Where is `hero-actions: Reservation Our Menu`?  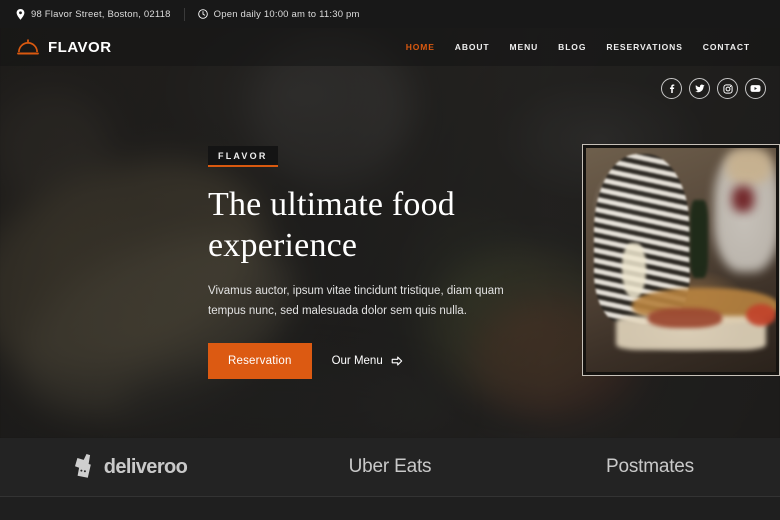 hero-actions: Reservation Our Menu is located at coordinates (373, 361).